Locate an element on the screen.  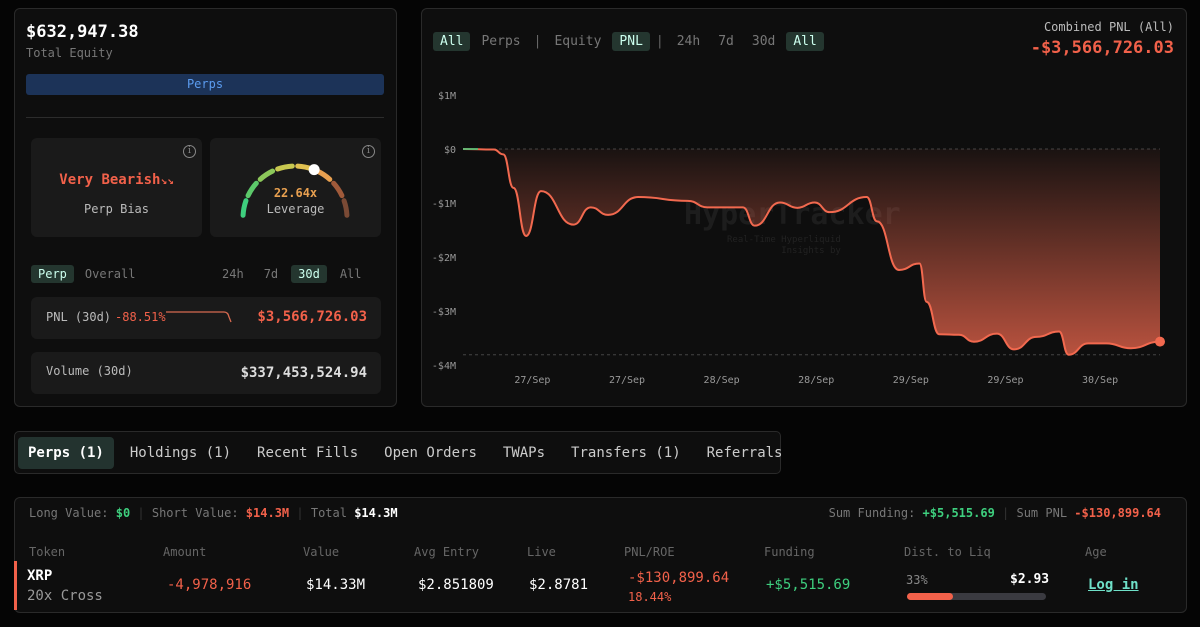
total-equity-value: $632,947.38 is located at coordinates (82, 32).